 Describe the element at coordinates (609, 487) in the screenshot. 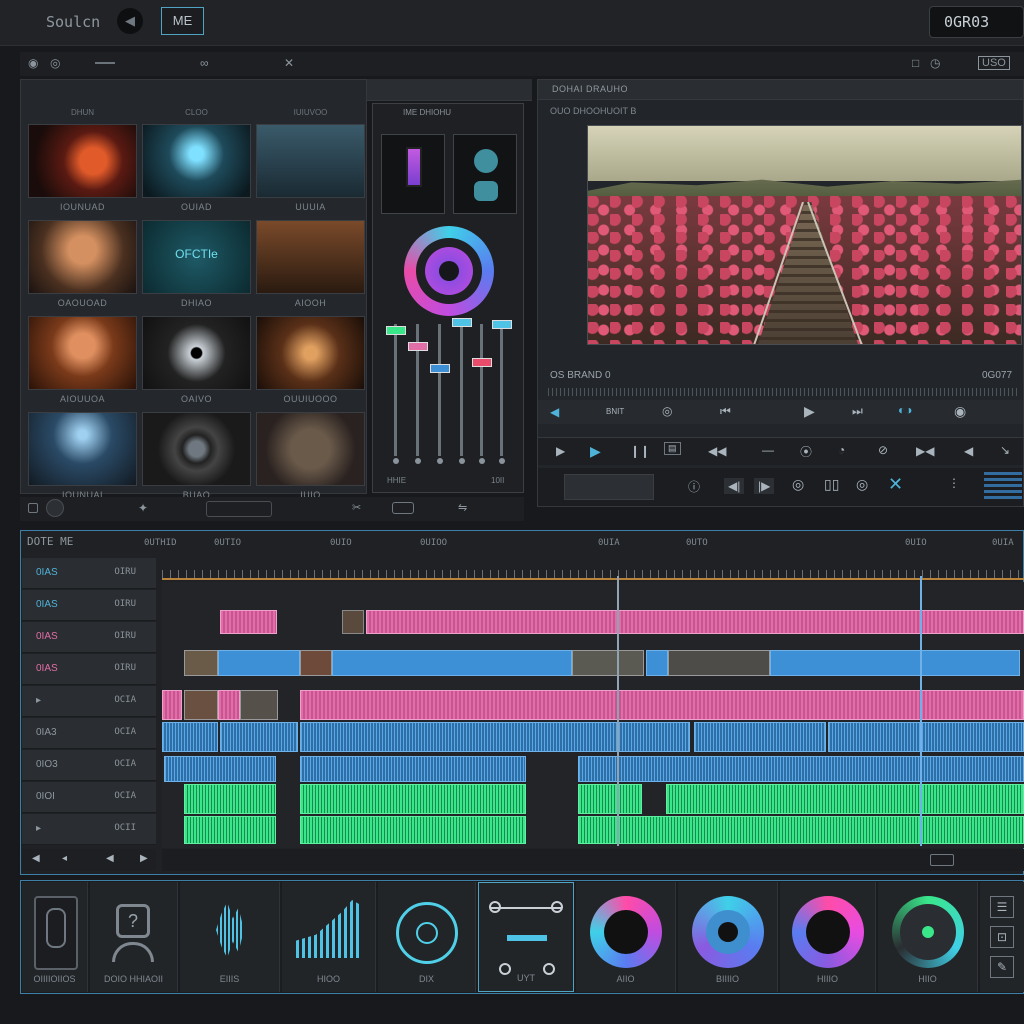

I see `trim-field` at that location.